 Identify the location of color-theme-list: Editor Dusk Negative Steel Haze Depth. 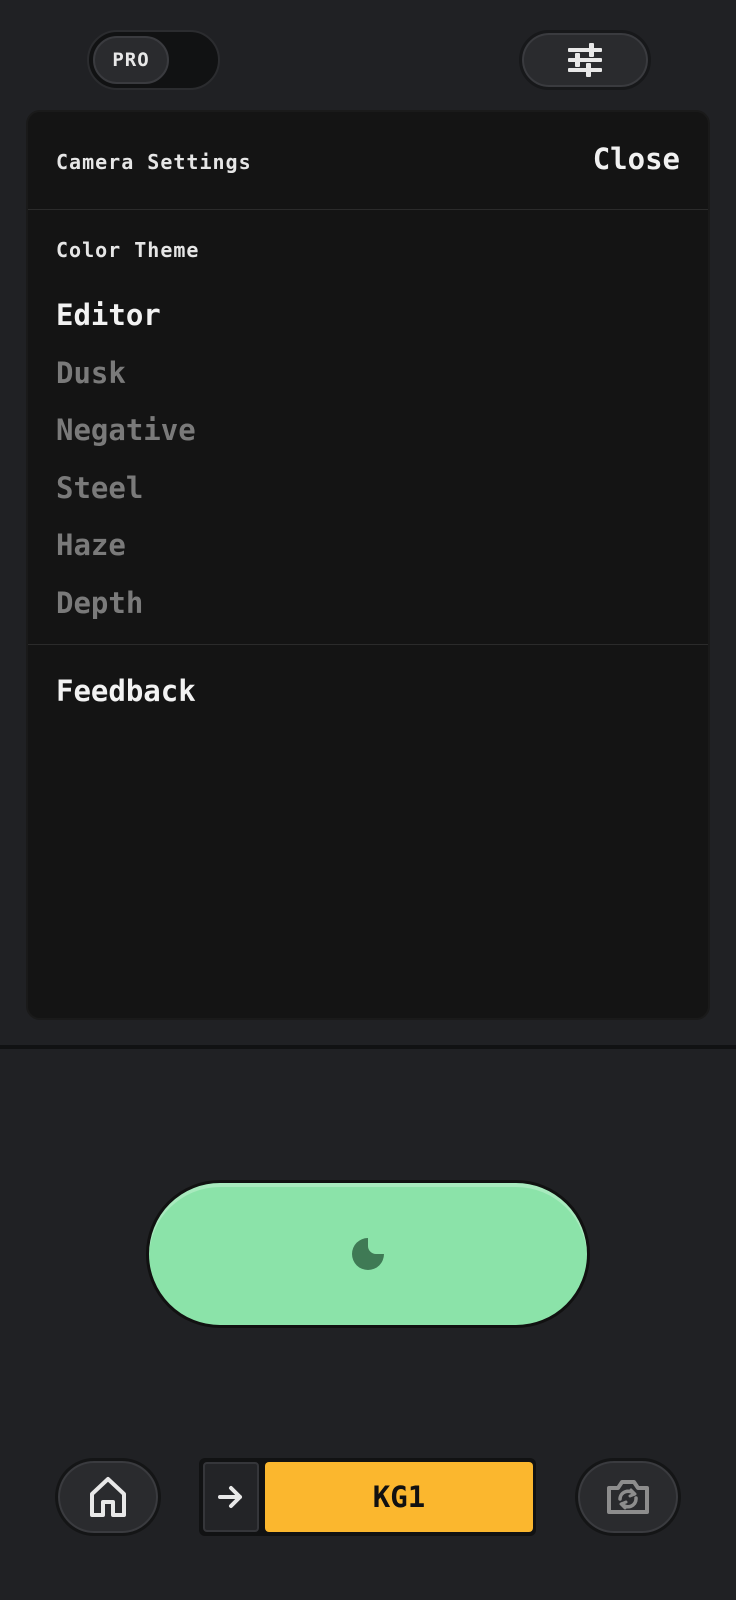
(126, 459).